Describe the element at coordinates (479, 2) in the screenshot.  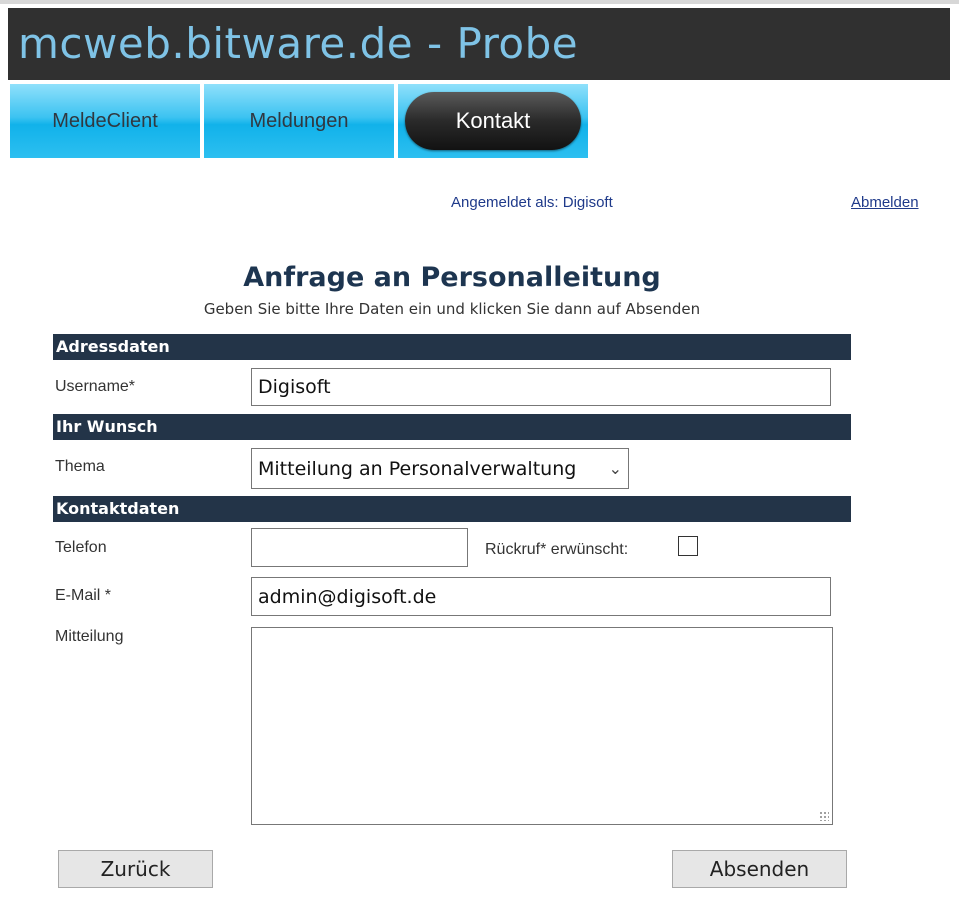
I see `top-border` at that location.